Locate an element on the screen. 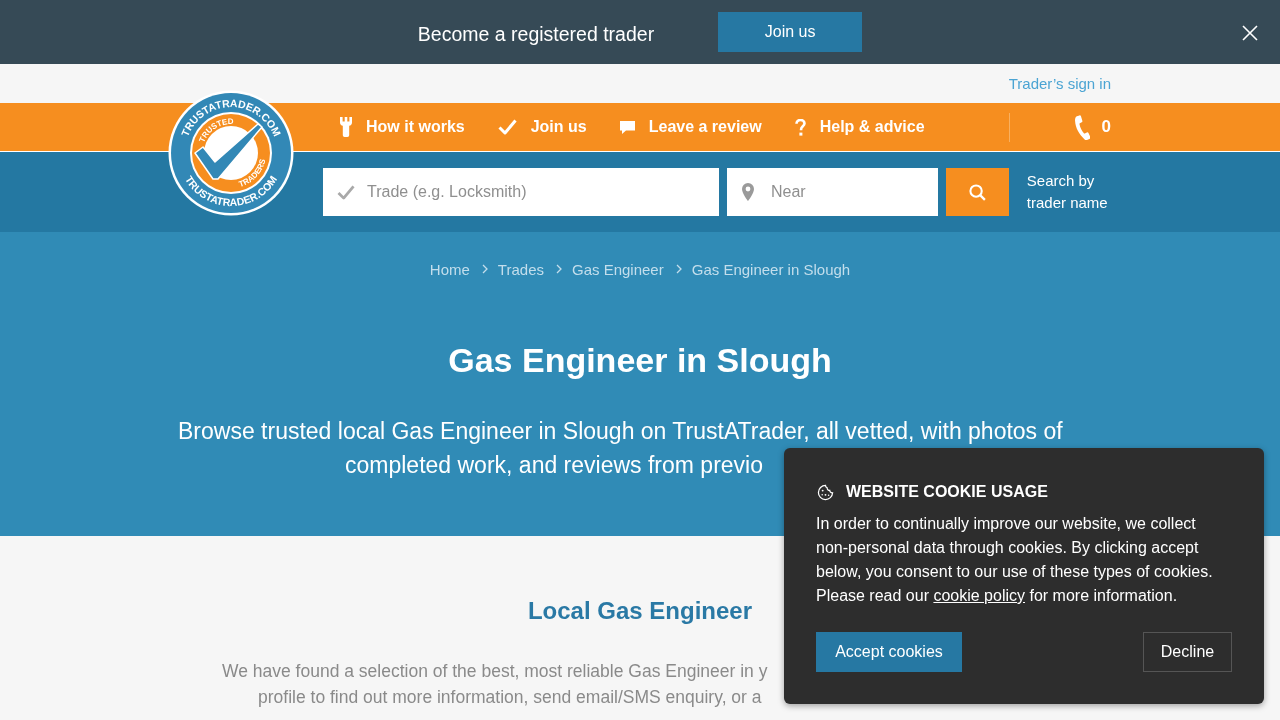  accept-cookies-button: Accept cookies is located at coordinates (889, 652).